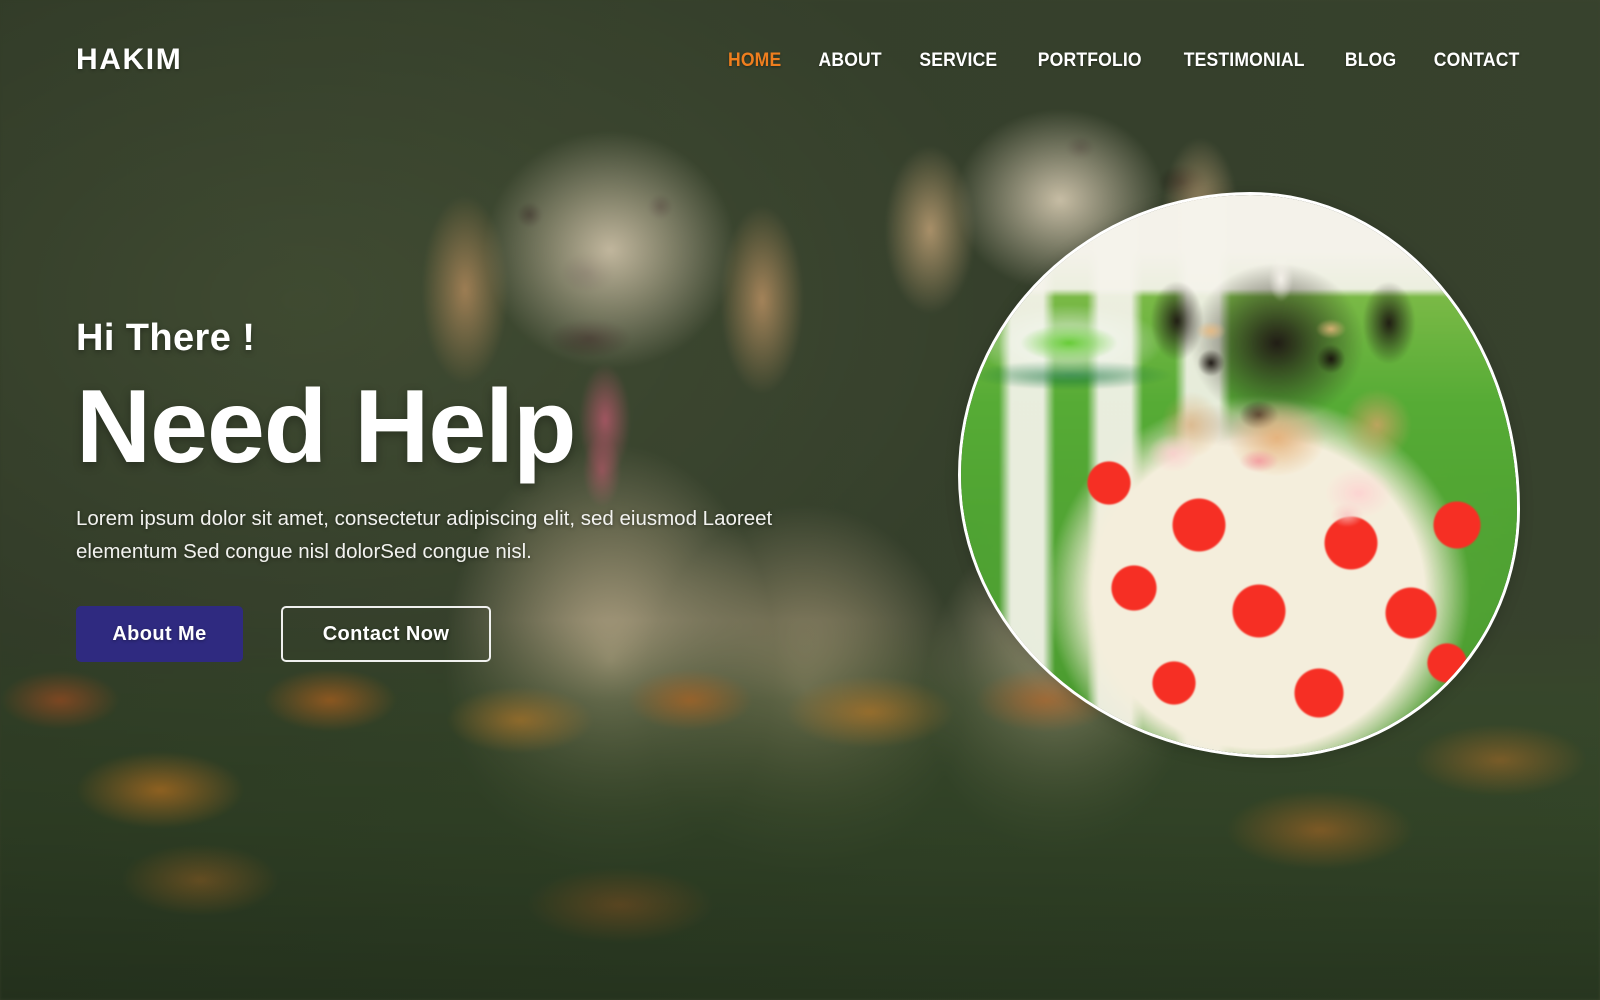 The image size is (1600, 1000). I want to click on contact-now-button: Contact Now, so click(386, 634).